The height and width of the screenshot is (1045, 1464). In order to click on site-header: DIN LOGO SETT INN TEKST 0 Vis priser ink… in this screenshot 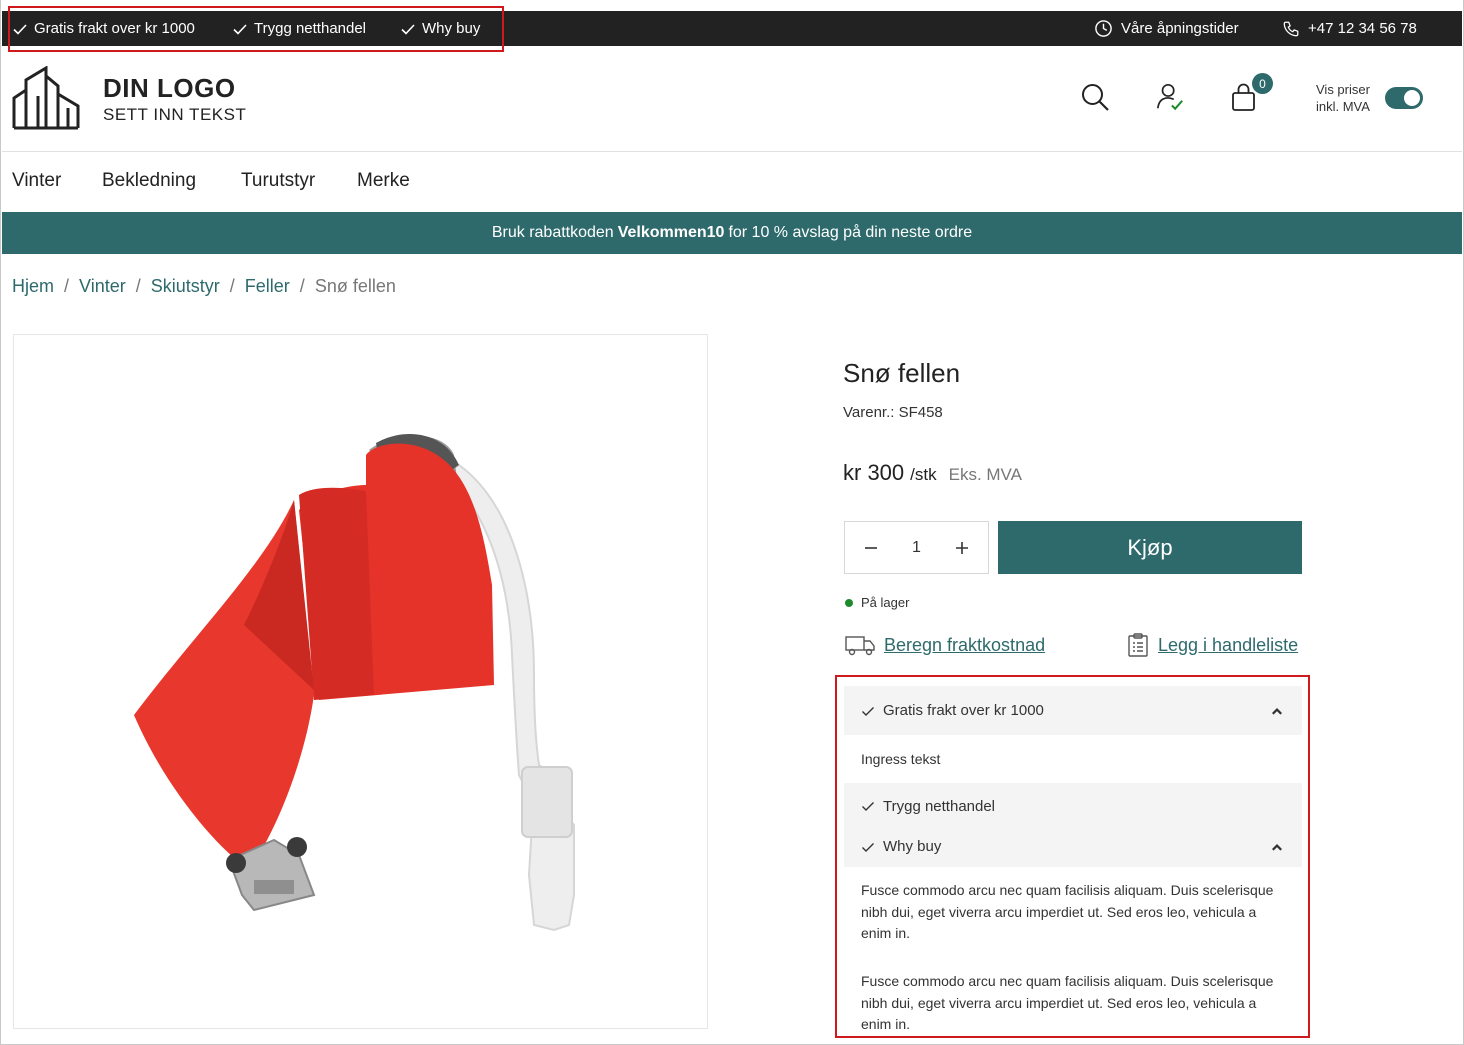, I will do `click(732, 99)`.